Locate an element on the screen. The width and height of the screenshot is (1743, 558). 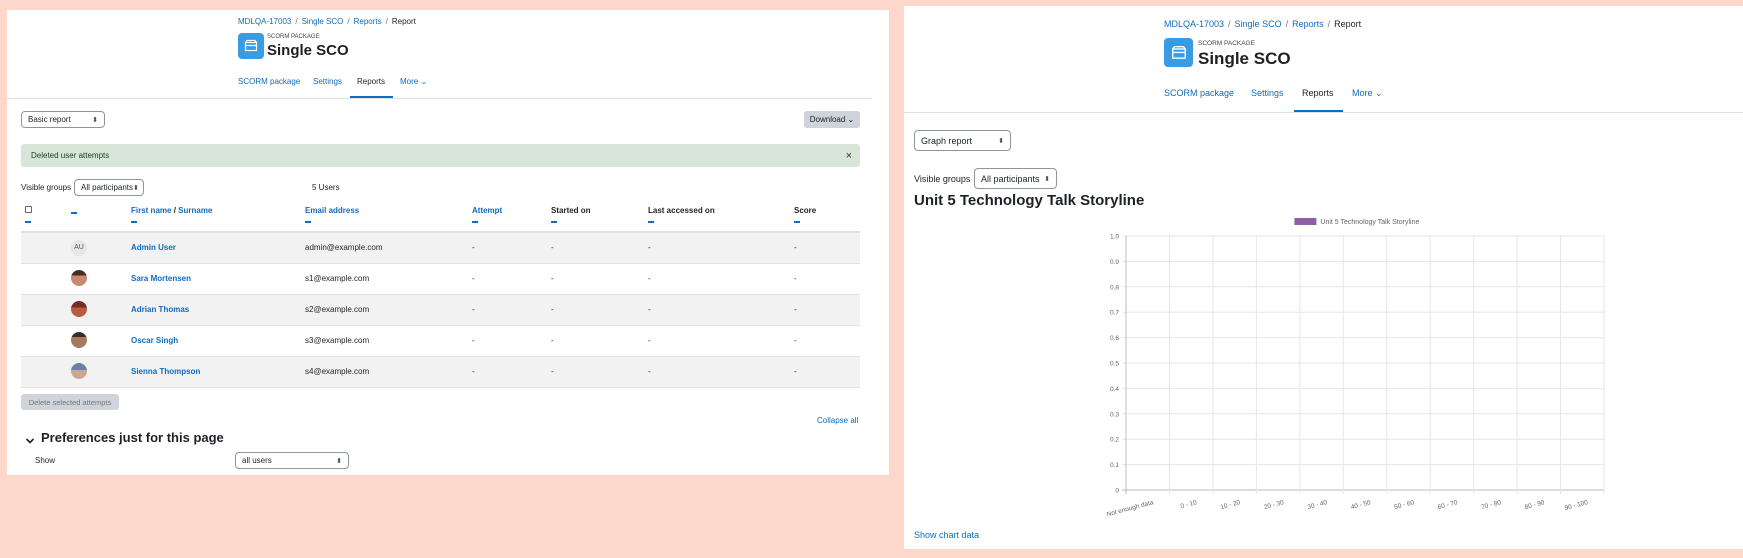
last-accessed-header: Last accessed on is located at coordinates (717, 216).